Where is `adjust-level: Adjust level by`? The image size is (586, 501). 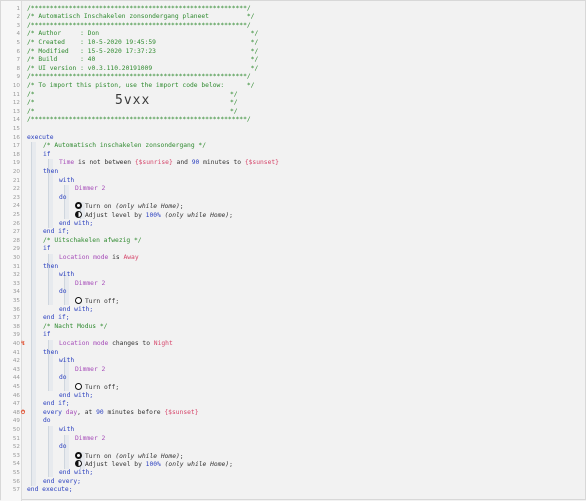 adjust-level: Adjust level by is located at coordinates (115, 215).